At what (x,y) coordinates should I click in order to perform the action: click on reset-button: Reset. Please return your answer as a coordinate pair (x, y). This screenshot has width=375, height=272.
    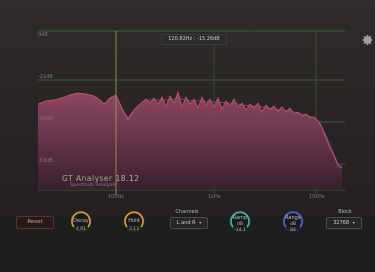
    Looking at the image, I should click on (35, 222).